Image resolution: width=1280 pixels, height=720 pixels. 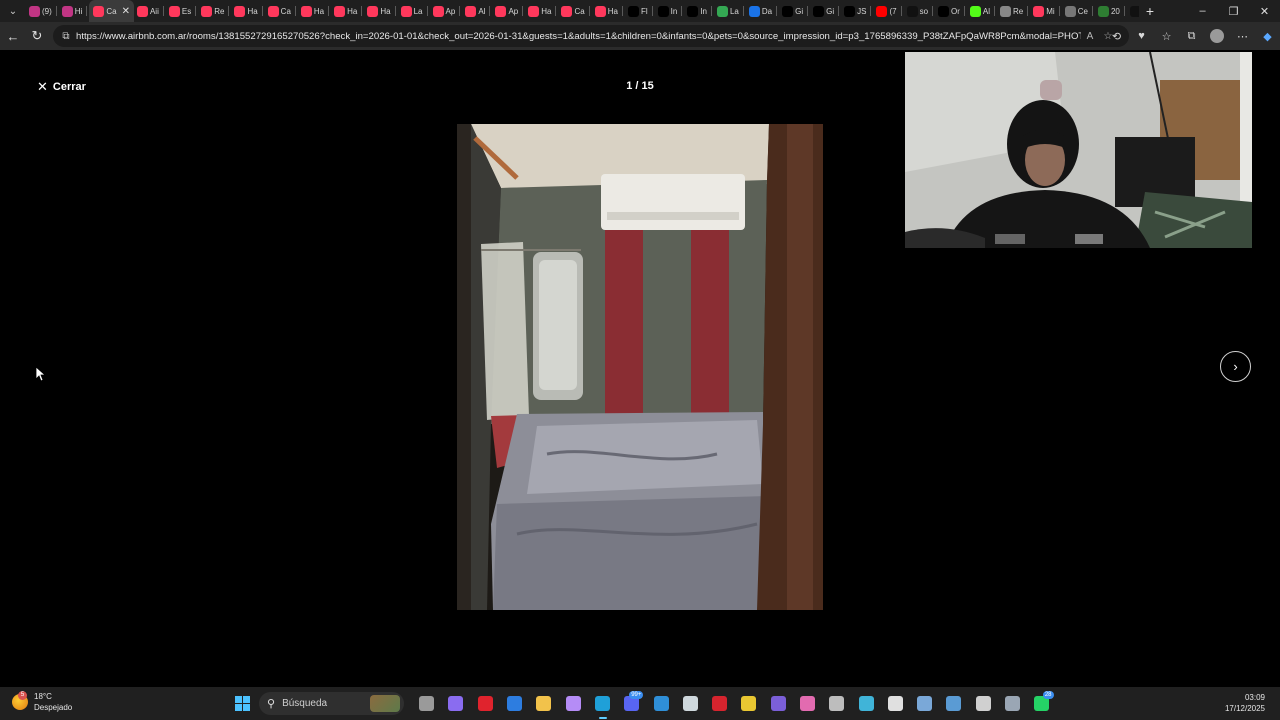 I want to click on virtual-desktop-icon, so click(x=426, y=703).